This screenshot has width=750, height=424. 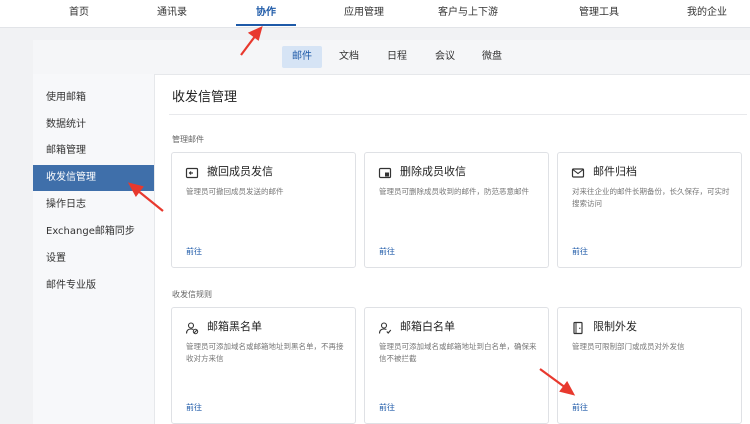 I want to click on recall-mail-icon, so click(x=192, y=172).